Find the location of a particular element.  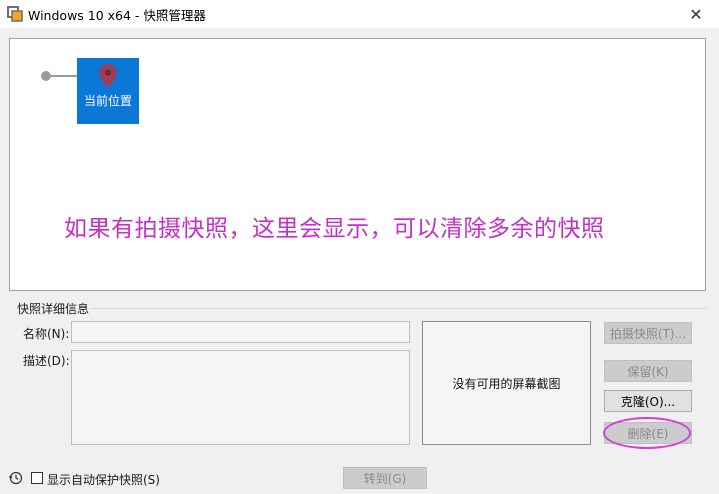

name-field is located at coordinates (240, 332).